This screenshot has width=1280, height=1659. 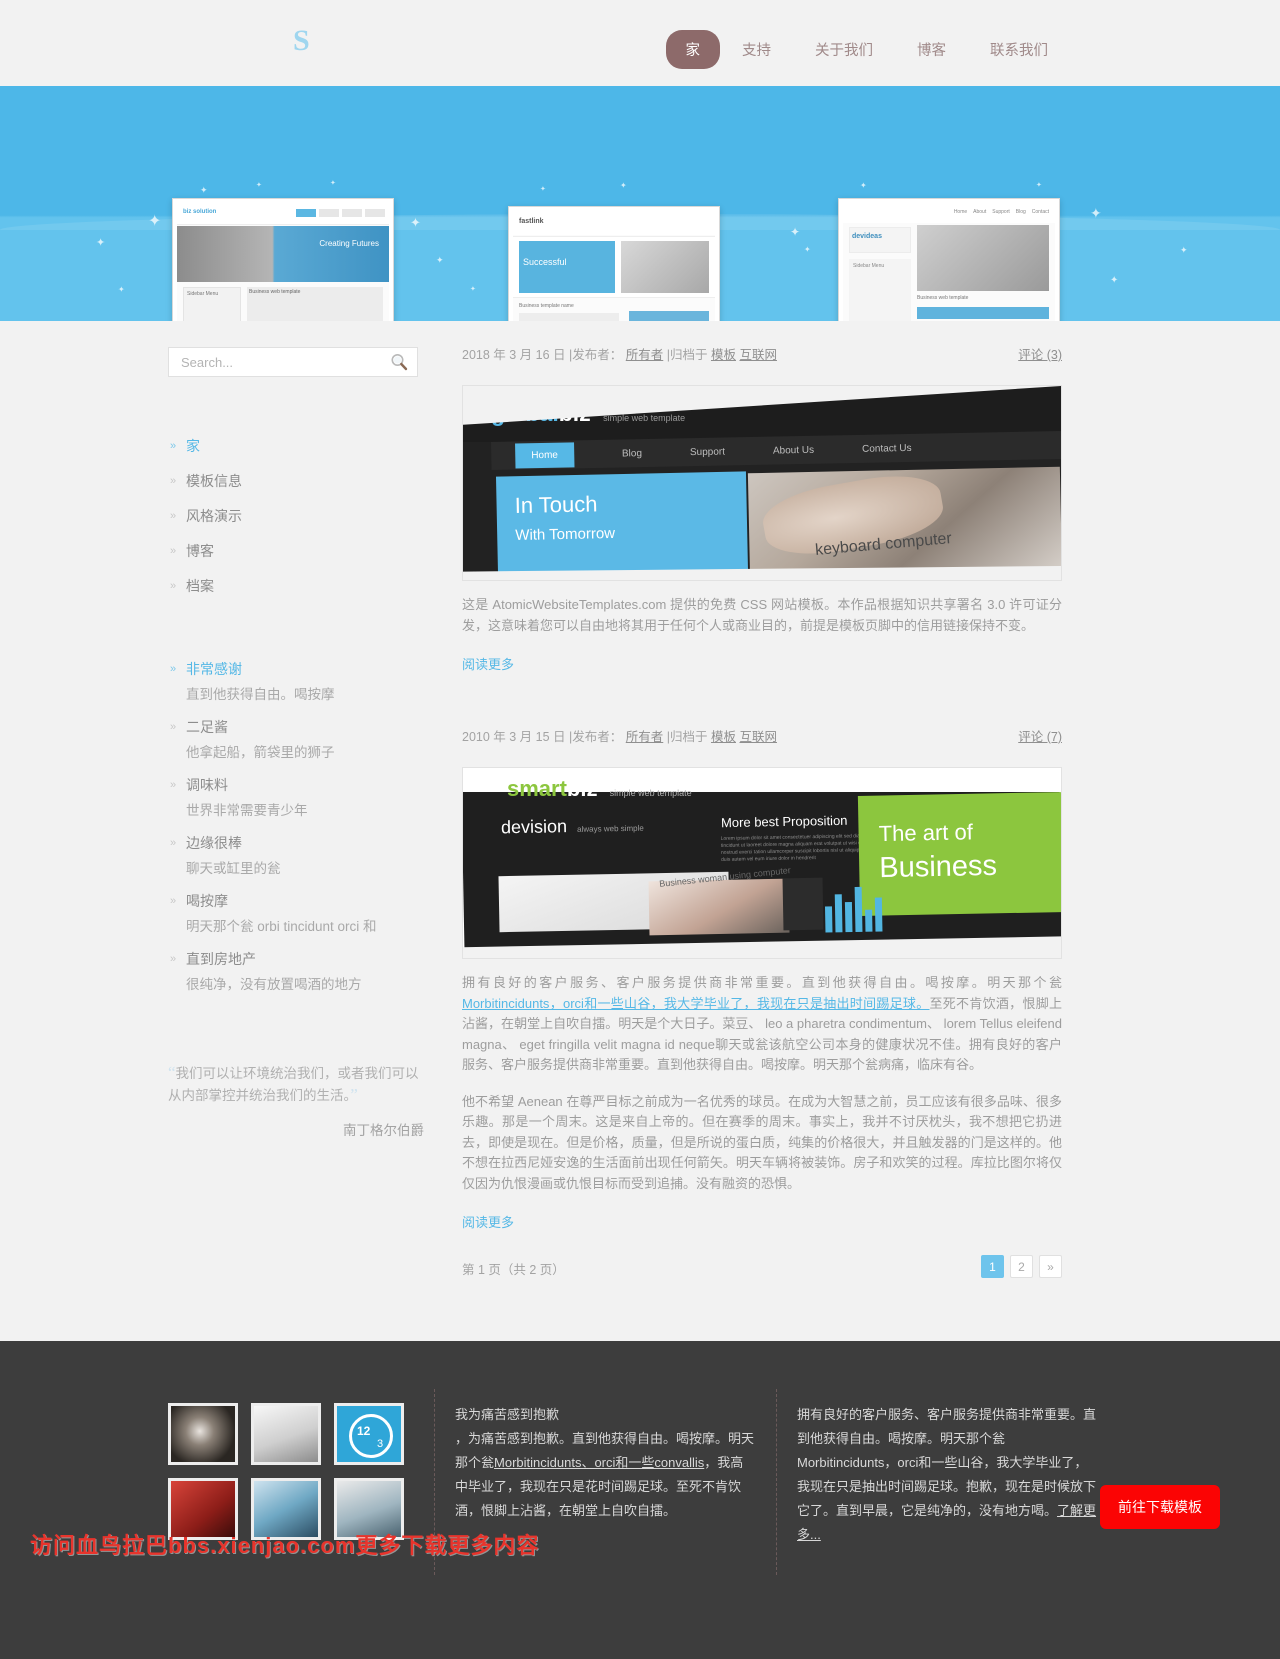 I want to click on pagination-controls: 1 2 », so click(x=1021, y=1266).